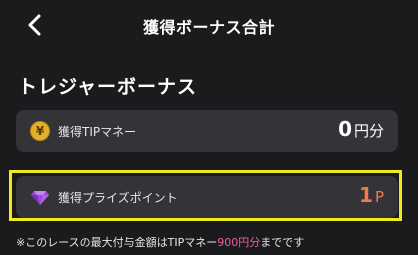 This screenshot has height=255, width=418. I want to click on max-amount-note: ※このレースの最大付与金額はTIPマネー900円分までです, so click(160, 242).